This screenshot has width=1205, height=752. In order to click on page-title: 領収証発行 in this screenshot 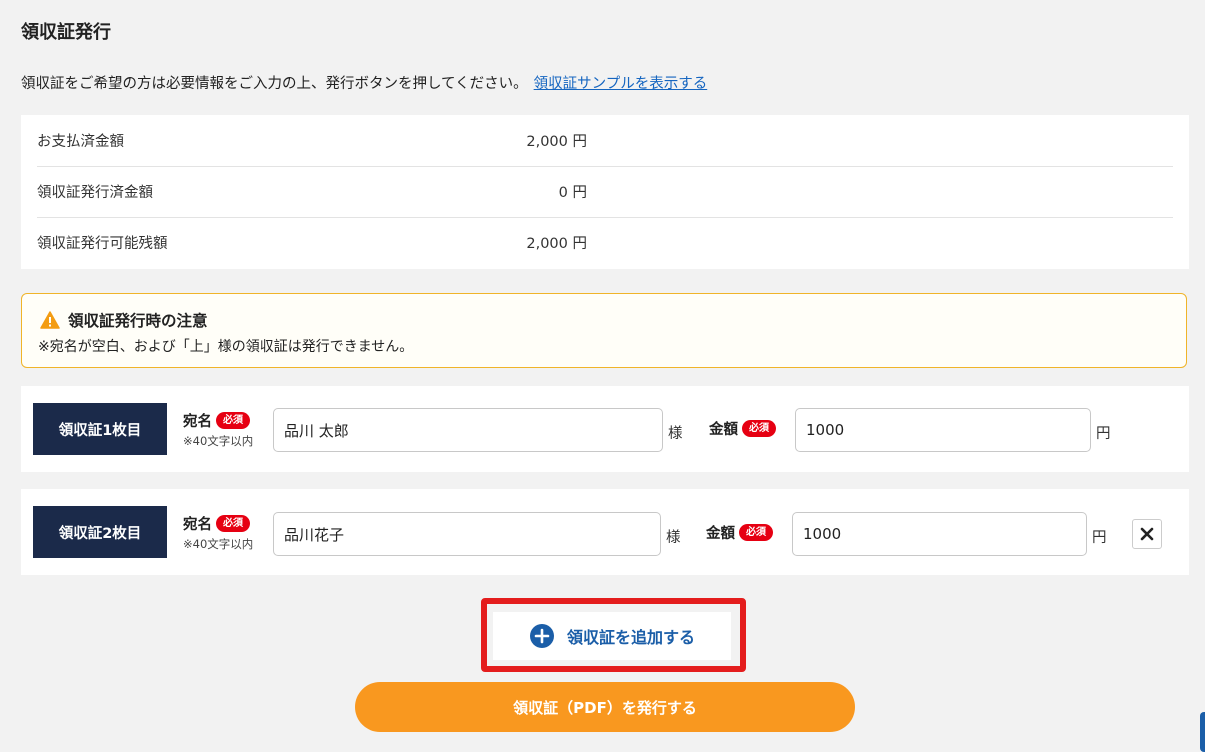, I will do `click(66, 32)`.